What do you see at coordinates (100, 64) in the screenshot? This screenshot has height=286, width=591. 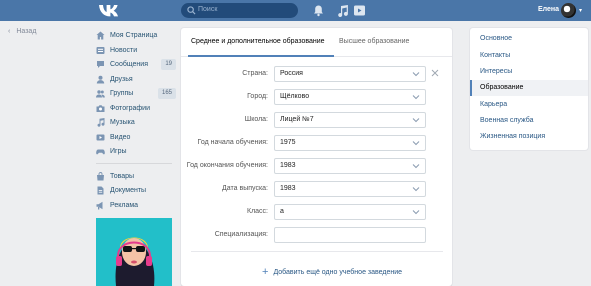 I see `messages-icon` at bounding box center [100, 64].